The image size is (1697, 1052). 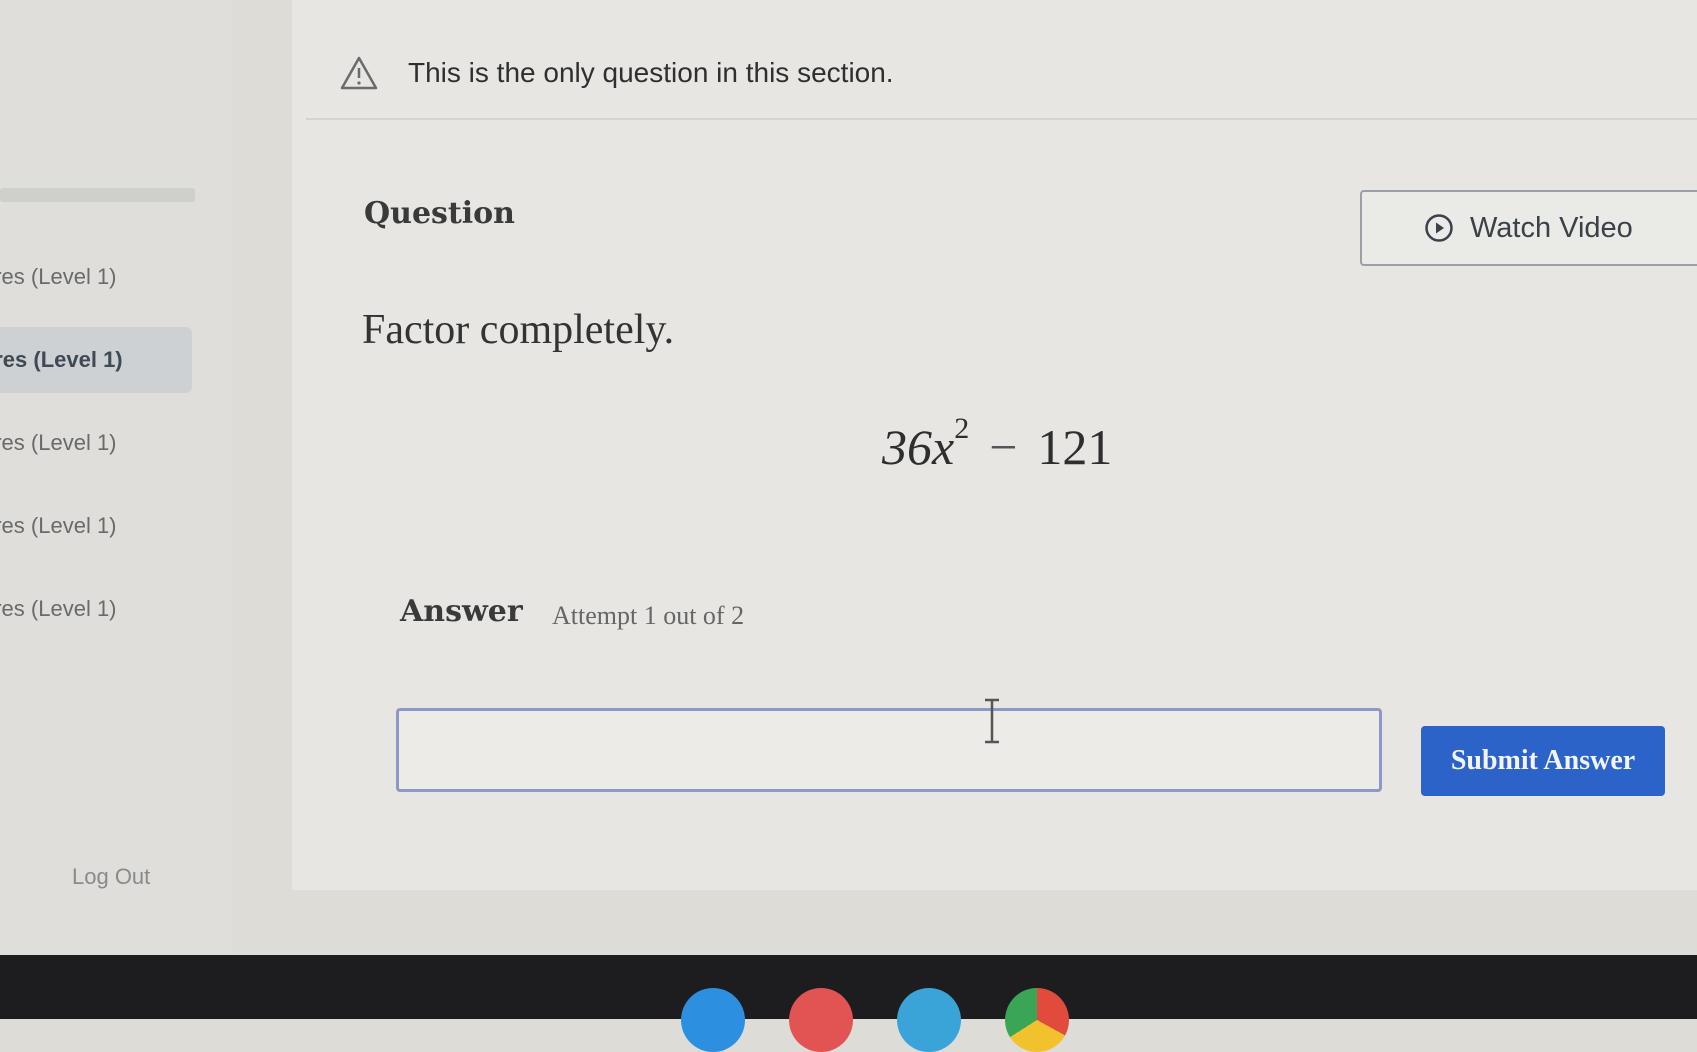 I want to click on expression-term: 36x, so click(x=918, y=447).